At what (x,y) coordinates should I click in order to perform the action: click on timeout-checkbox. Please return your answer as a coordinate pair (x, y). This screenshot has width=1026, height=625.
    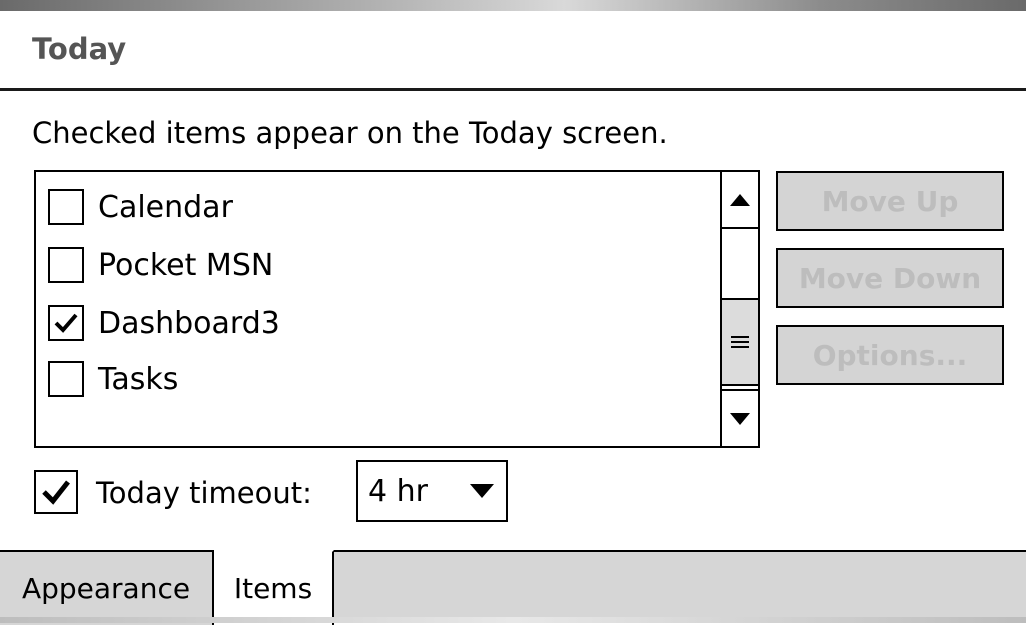
    Looking at the image, I should click on (56, 492).